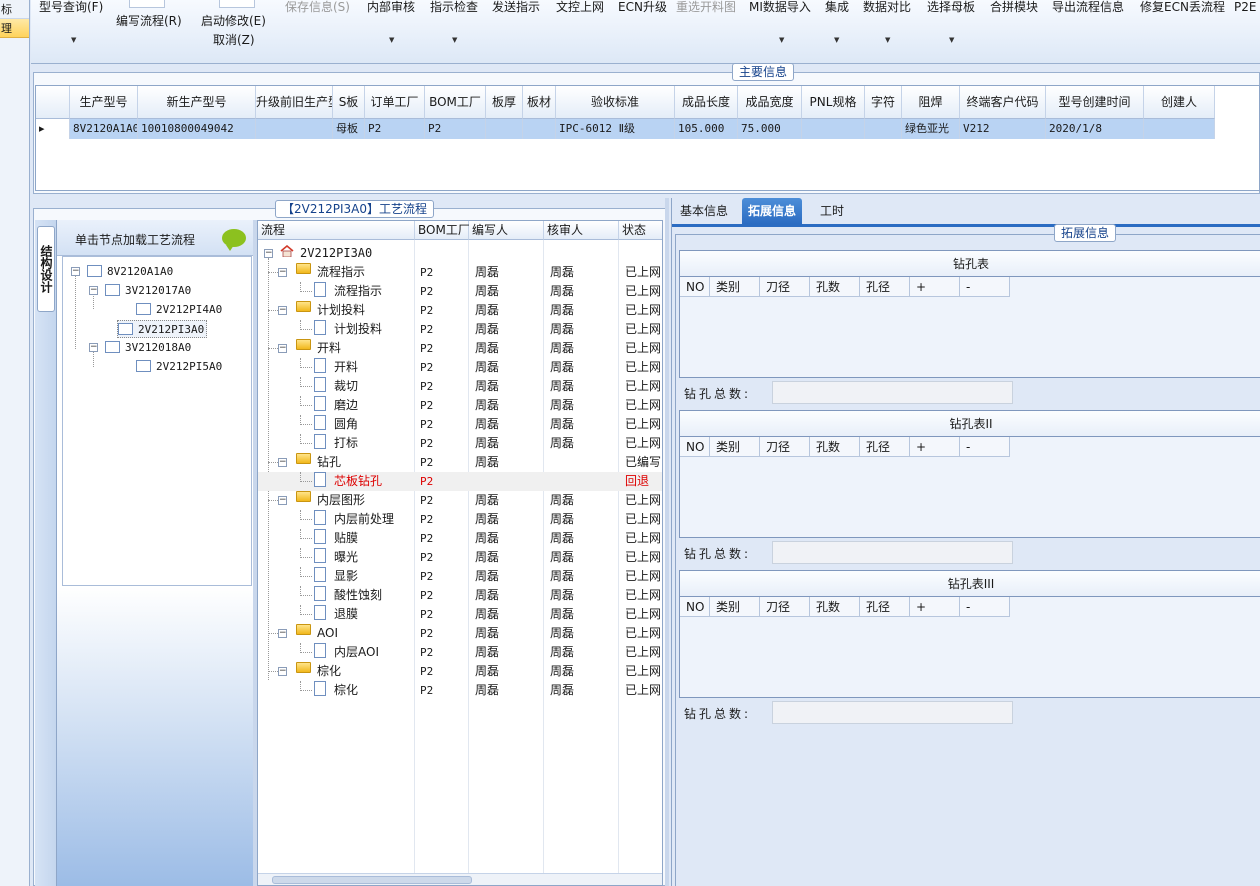 The image size is (1260, 886). I want to click on process-row: 显影 P2 周磊 周磊 已上网, so click(460, 576).